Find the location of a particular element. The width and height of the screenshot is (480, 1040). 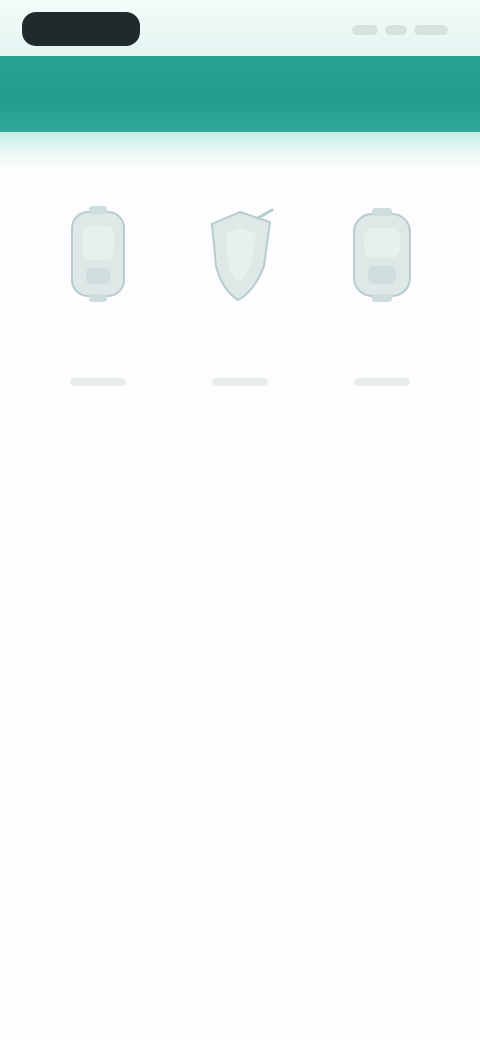

header-shadow is located at coordinates (240, 152).